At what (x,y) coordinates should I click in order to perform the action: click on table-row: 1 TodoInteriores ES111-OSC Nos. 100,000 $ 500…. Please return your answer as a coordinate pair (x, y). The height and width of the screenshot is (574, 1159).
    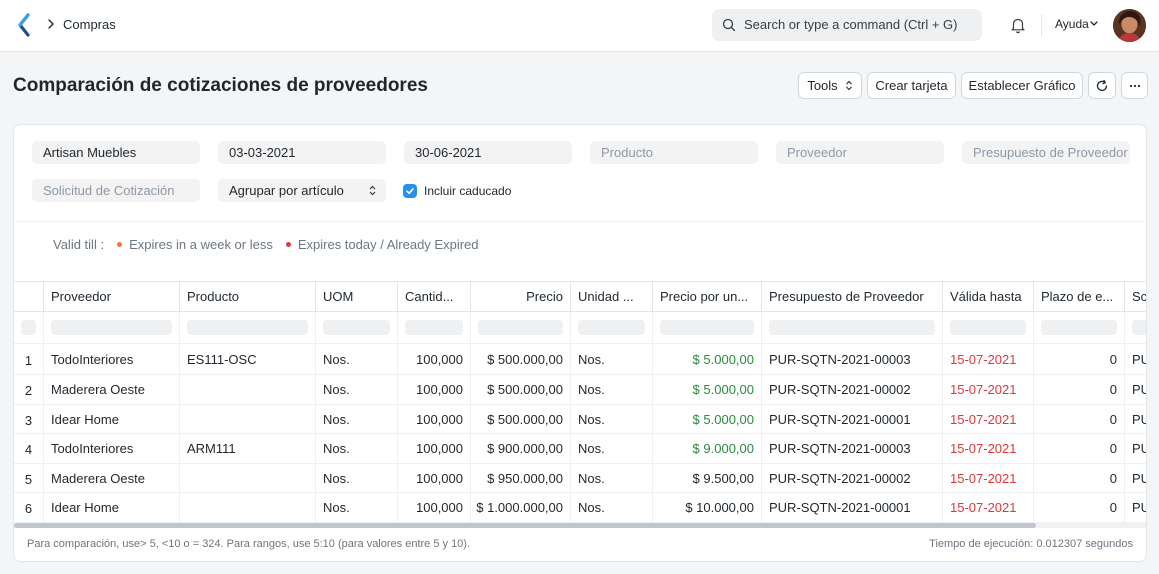
    Looking at the image, I should click on (580, 359).